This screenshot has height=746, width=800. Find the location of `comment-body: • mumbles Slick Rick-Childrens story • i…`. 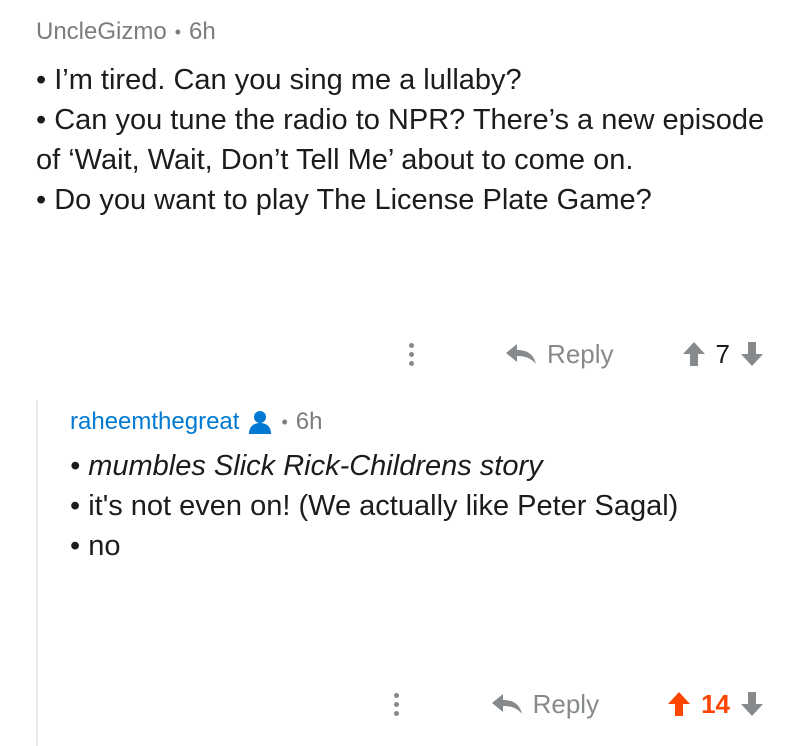

comment-body: • mumbles Slick Rick-Childrens story • i… is located at coordinates (420, 506).